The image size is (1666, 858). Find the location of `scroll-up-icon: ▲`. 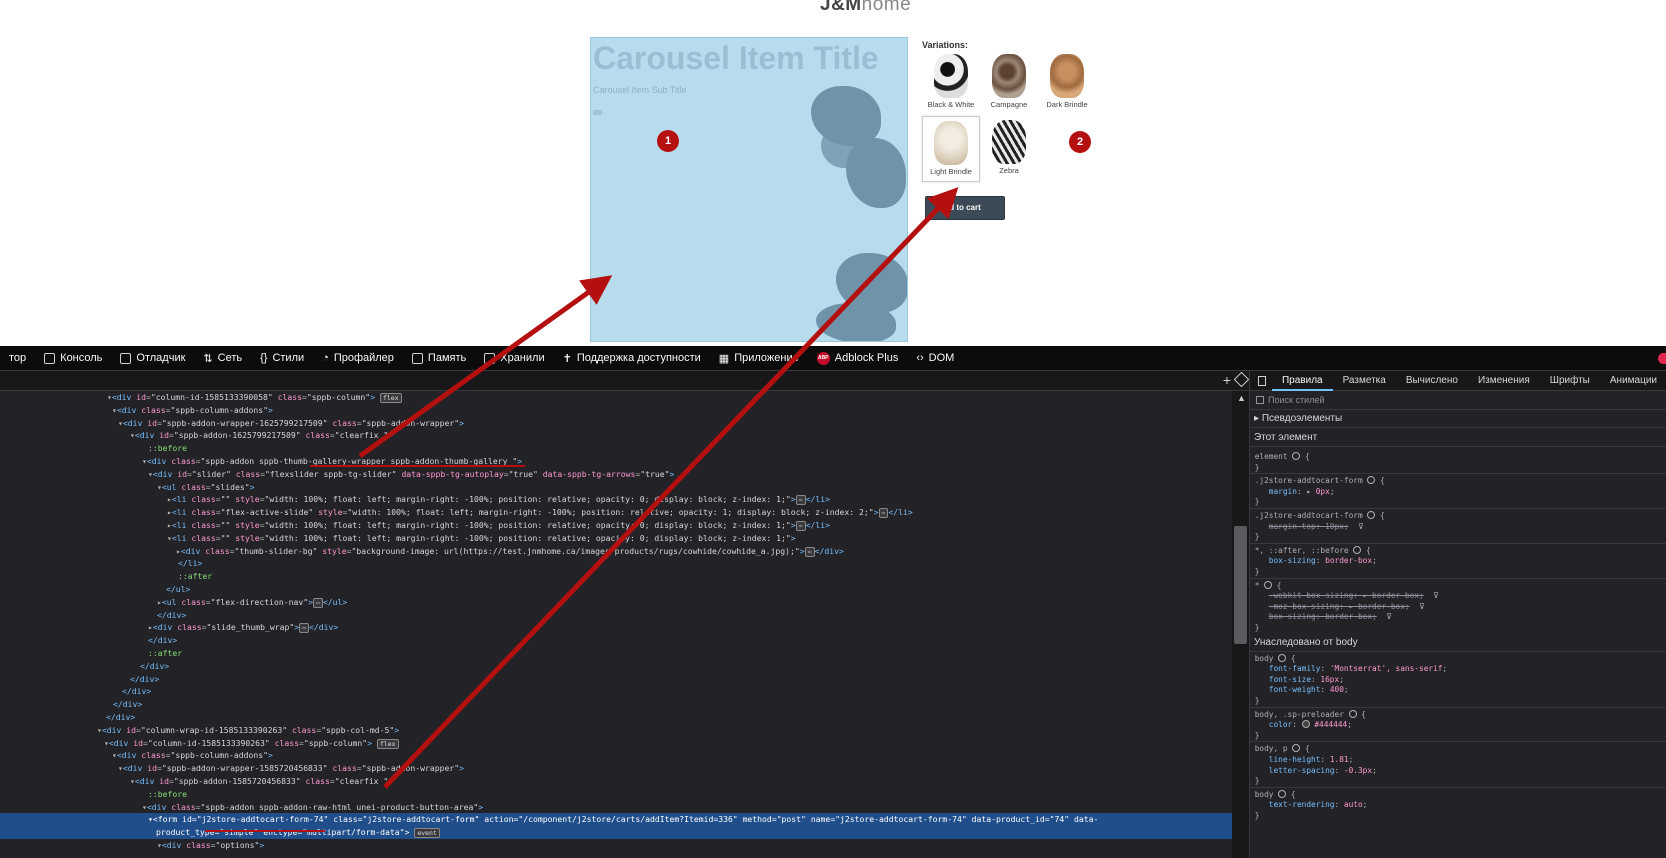

scroll-up-icon: ▲ is located at coordinates (1241, 398).